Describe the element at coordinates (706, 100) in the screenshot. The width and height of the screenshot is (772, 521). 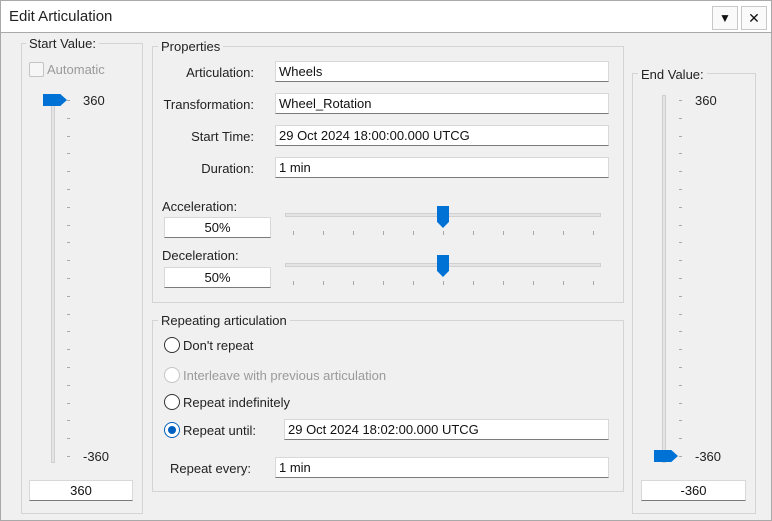
I see `end-value-max-label: 360` at that location.